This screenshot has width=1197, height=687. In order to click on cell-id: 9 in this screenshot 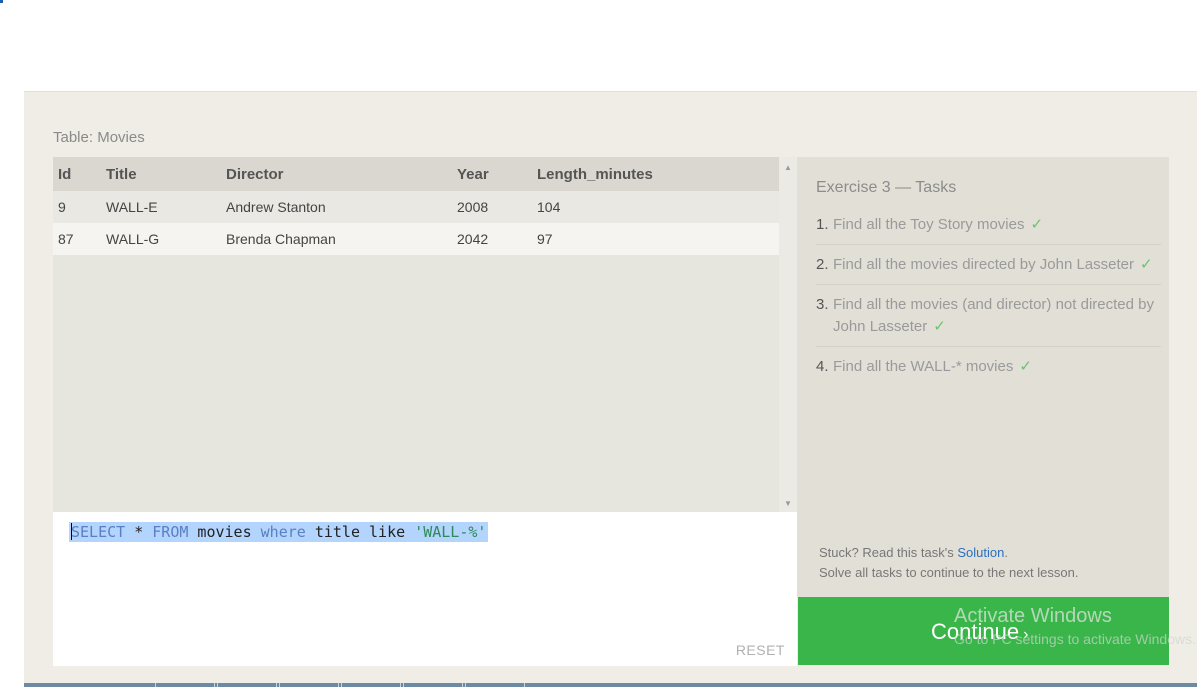, I will do `click(62, 207)`.